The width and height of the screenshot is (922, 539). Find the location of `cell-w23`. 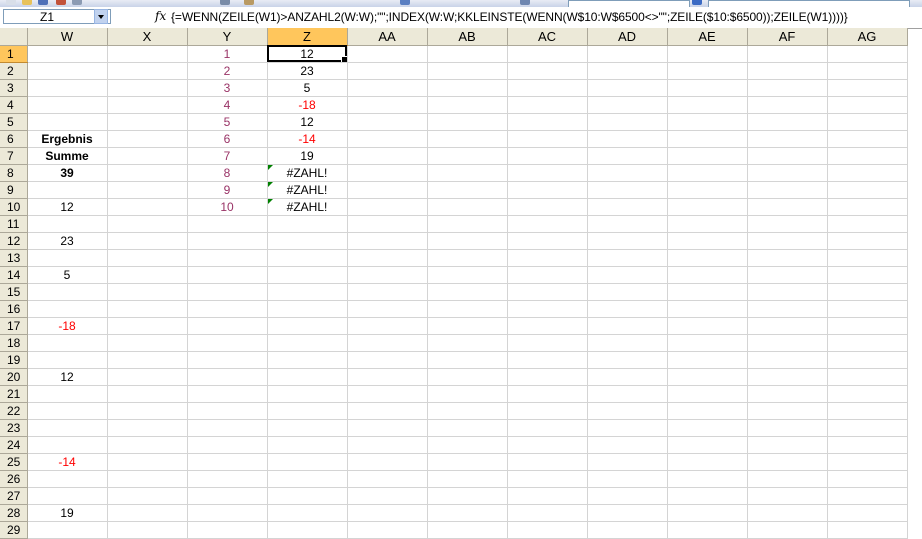

cell-w23 is located at coordinates (67, 428).